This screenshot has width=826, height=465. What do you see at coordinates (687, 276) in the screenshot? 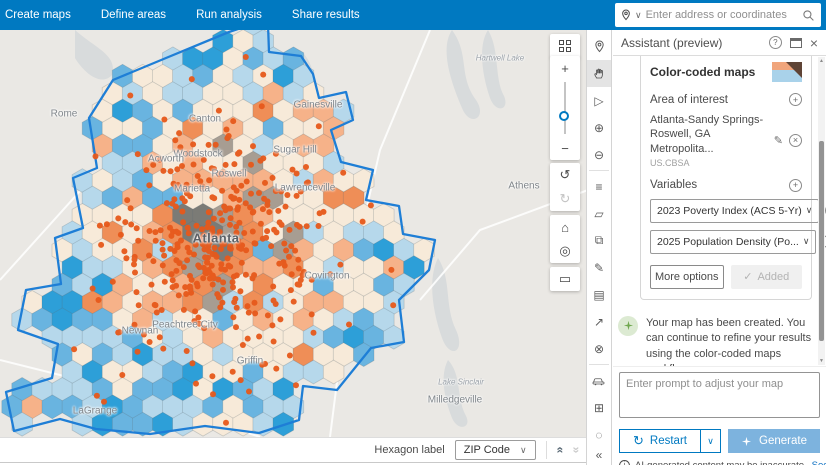
I see `more-options-button: More options` at bounding box center [687, 276].